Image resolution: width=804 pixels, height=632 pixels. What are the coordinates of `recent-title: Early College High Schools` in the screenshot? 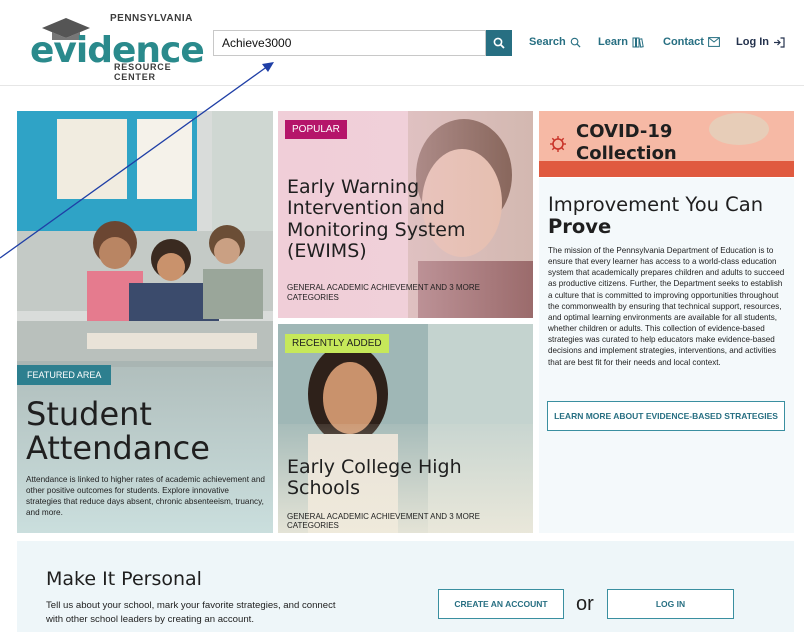 It's located at (374, 478).